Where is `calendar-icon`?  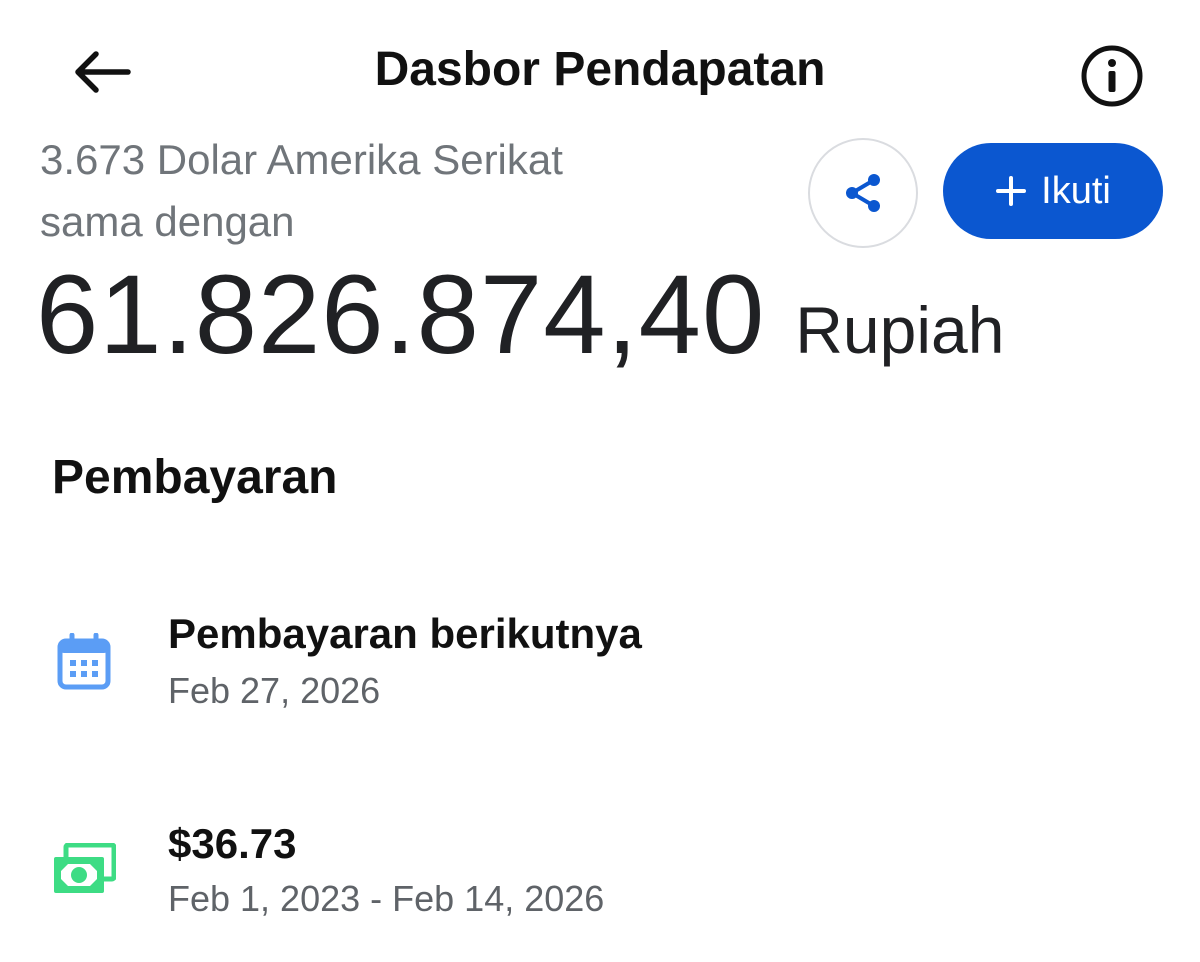
calendar-icon is located at coordinates (84, 662).